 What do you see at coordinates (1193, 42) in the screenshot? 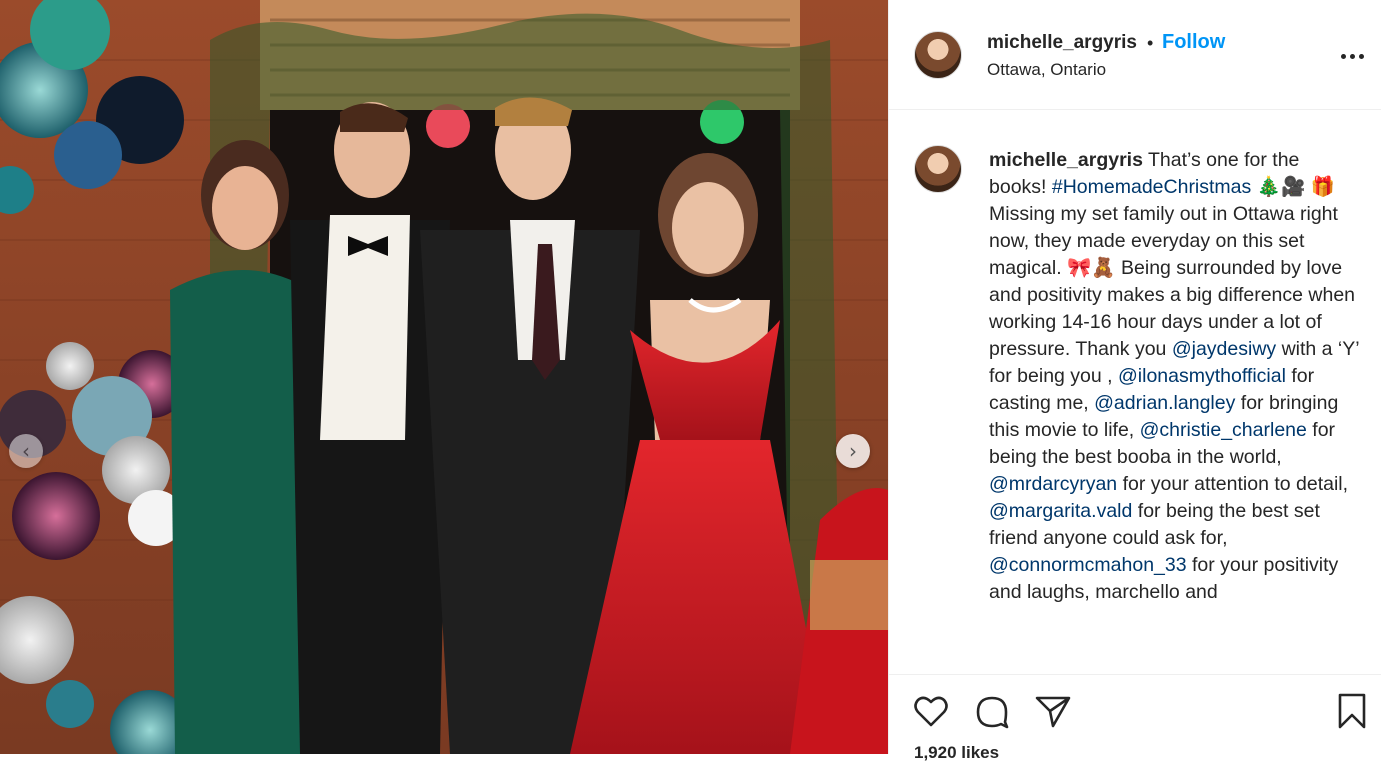
I see `follow-button: Follow` at bounding box center [1193, 42].